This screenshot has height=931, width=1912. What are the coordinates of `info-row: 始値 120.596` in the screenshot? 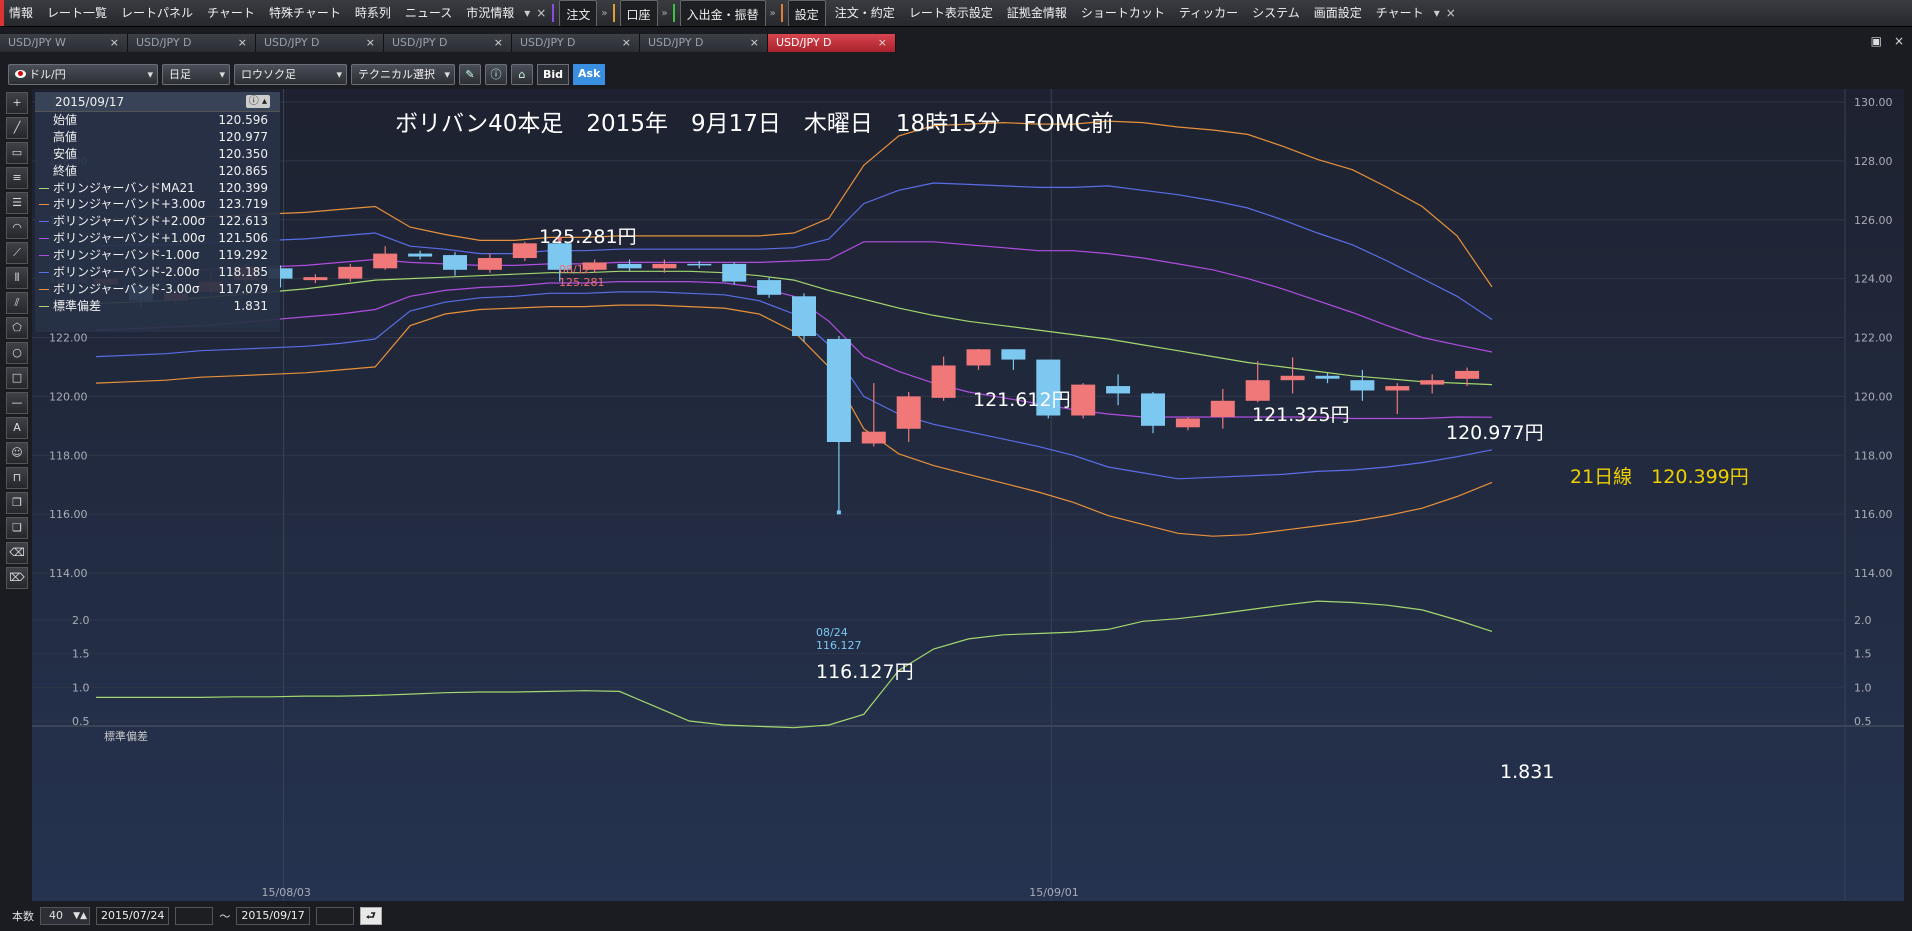 It's located at (157, 120).